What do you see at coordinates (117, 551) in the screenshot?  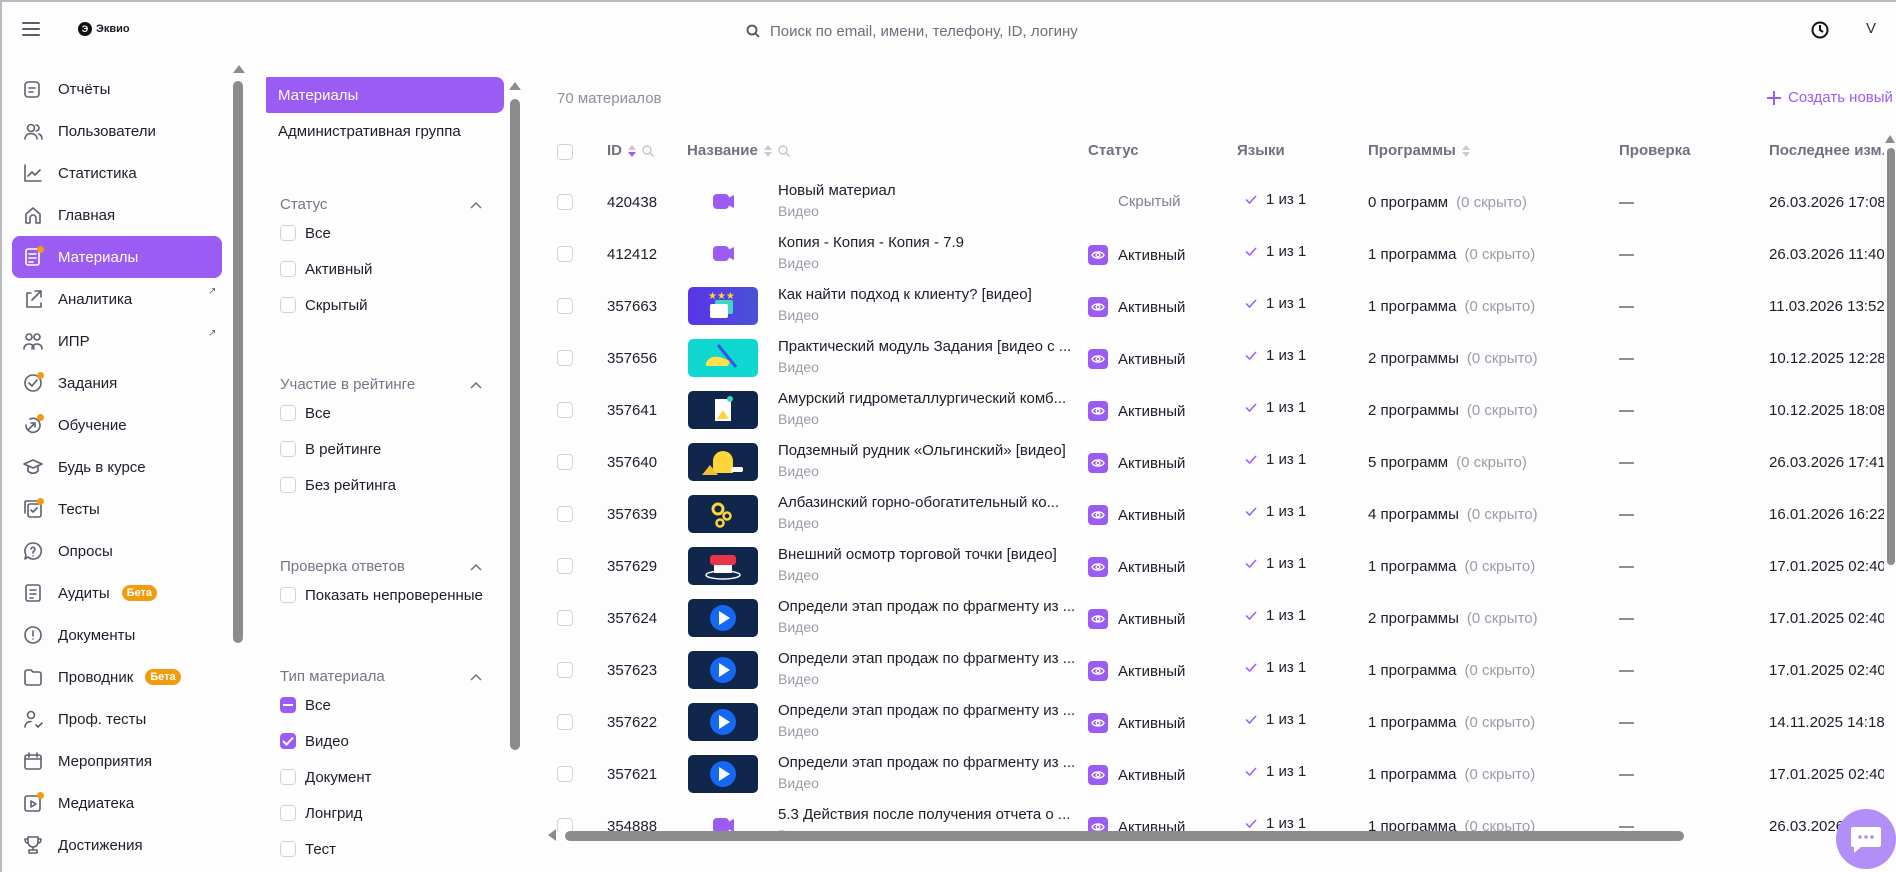 I see `sidebar-item-опросы: Опросы` at bounding box center [117, 551].